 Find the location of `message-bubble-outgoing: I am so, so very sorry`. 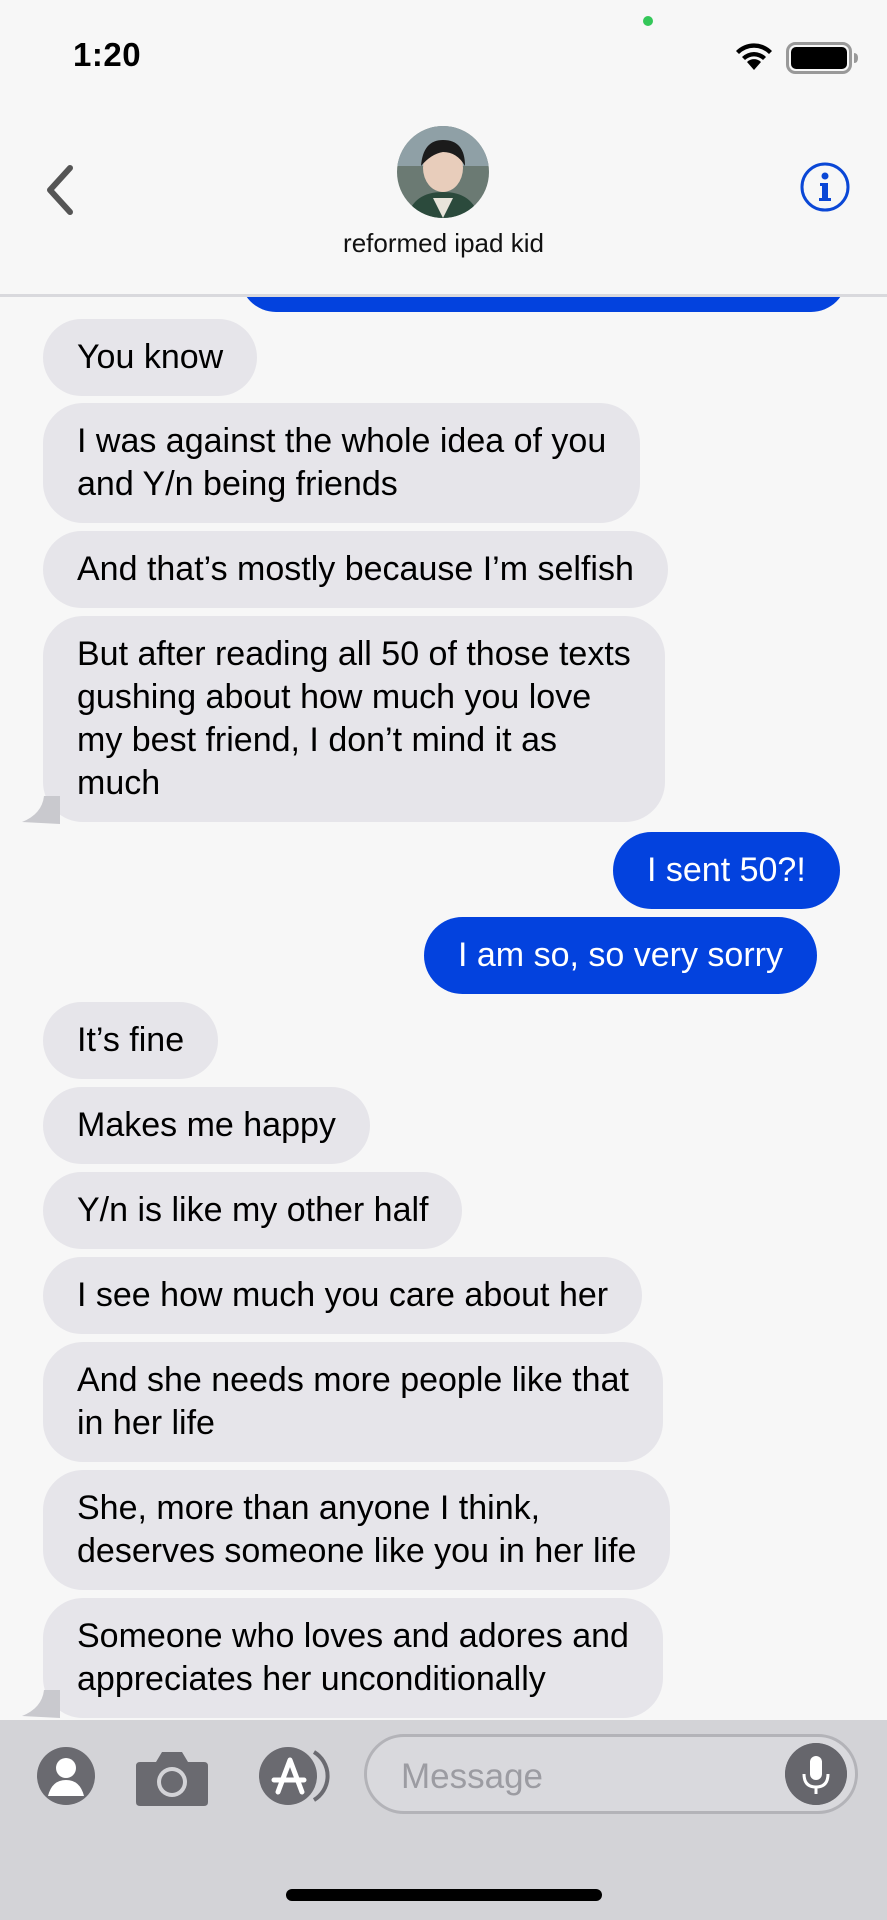

message-bubble-outgoing: I am so, so very sorry is located at coordinates (620, 955).